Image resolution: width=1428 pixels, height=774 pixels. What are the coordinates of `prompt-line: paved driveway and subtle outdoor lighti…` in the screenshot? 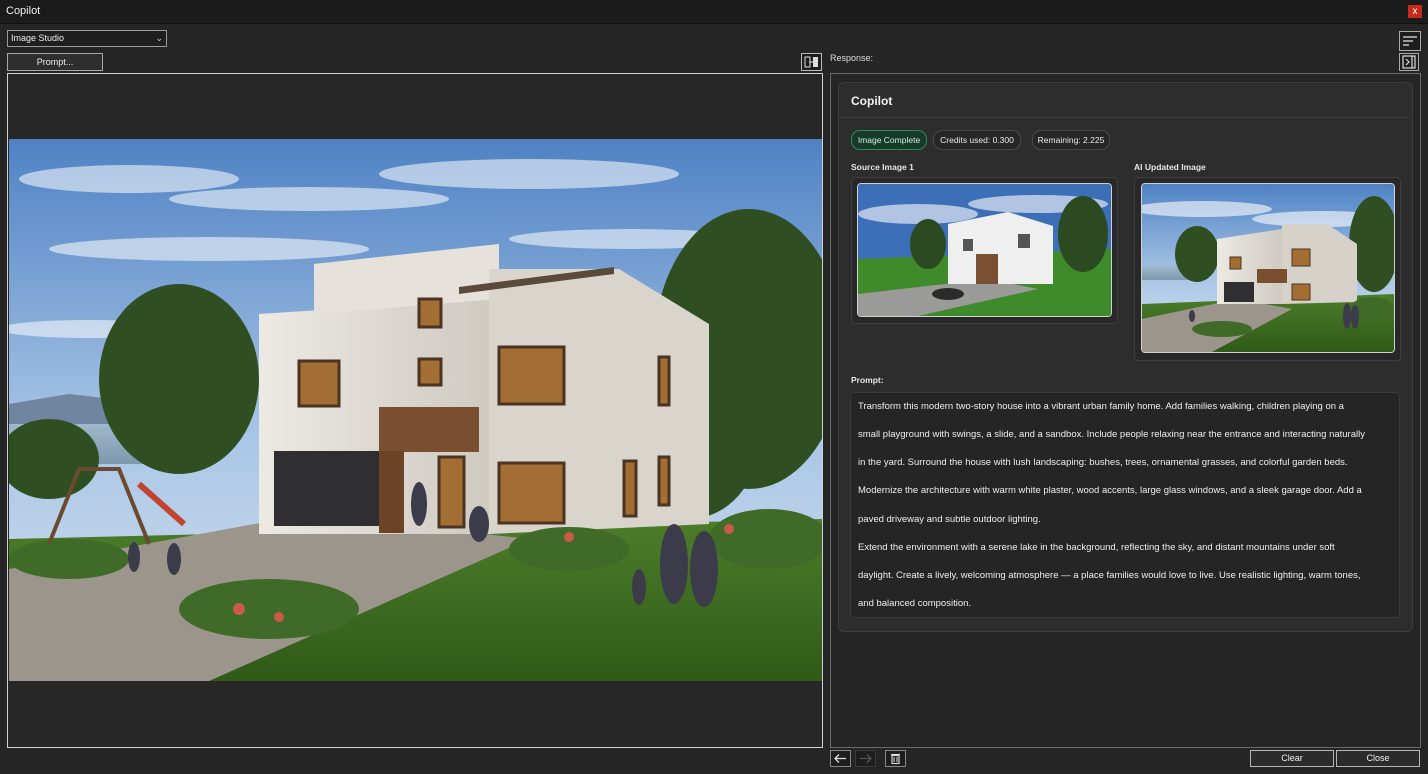 It's located at (949, 519).